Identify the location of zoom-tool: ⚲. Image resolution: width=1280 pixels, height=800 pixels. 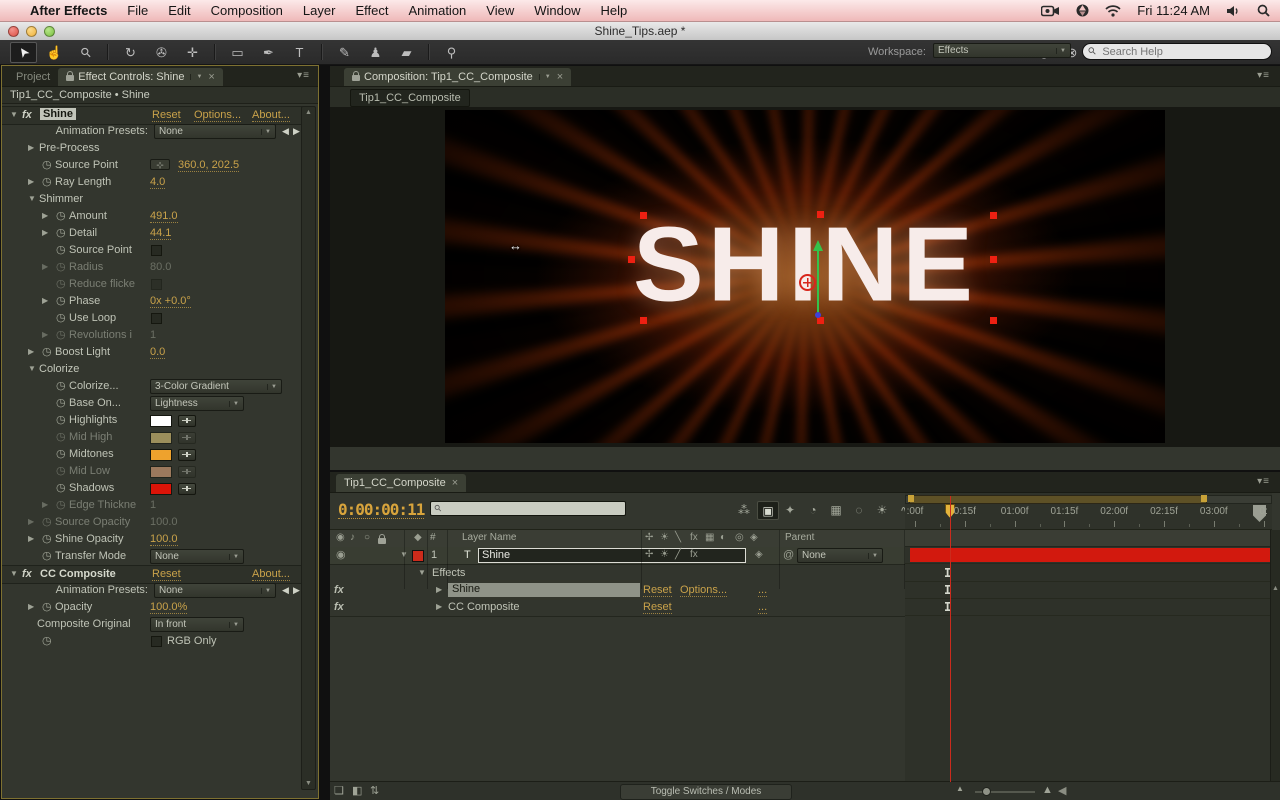
(85, 52).